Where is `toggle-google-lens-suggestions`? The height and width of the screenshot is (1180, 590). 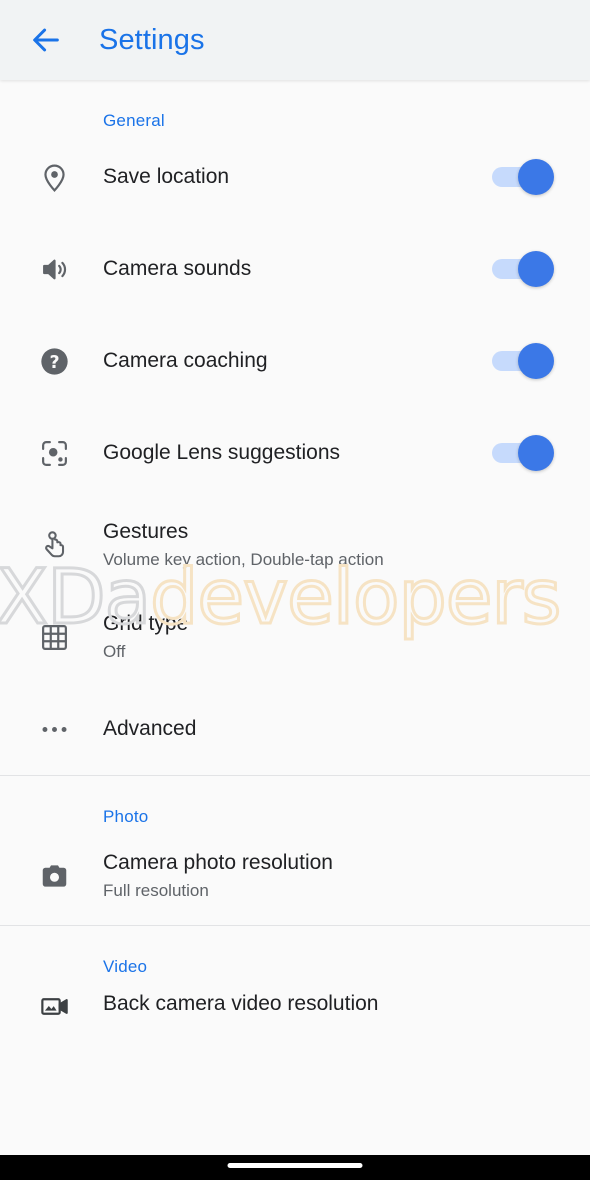
toggle-google-lens-suggestions is located at coordinates (523, 453).